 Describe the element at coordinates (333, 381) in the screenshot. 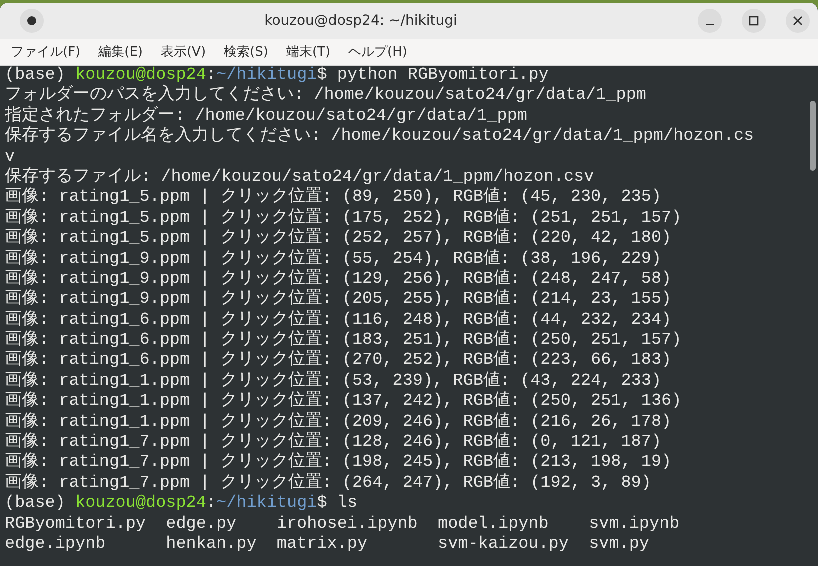

I see `output-line: 画像: rating1_1.ppm | クリック位置: (53, 239), RGB値: (43, 224, 233)` at that location.